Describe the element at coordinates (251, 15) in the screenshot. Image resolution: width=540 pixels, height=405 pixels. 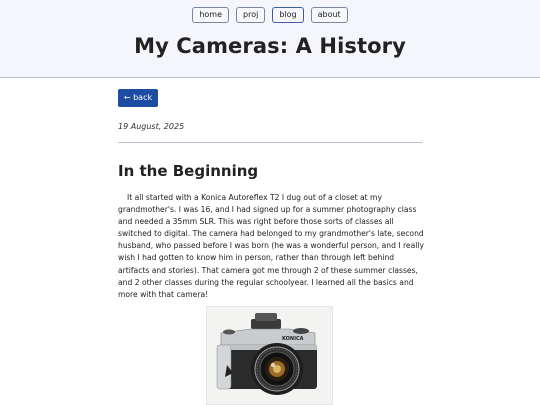
I see `nav-proj-button: proj` at that location.